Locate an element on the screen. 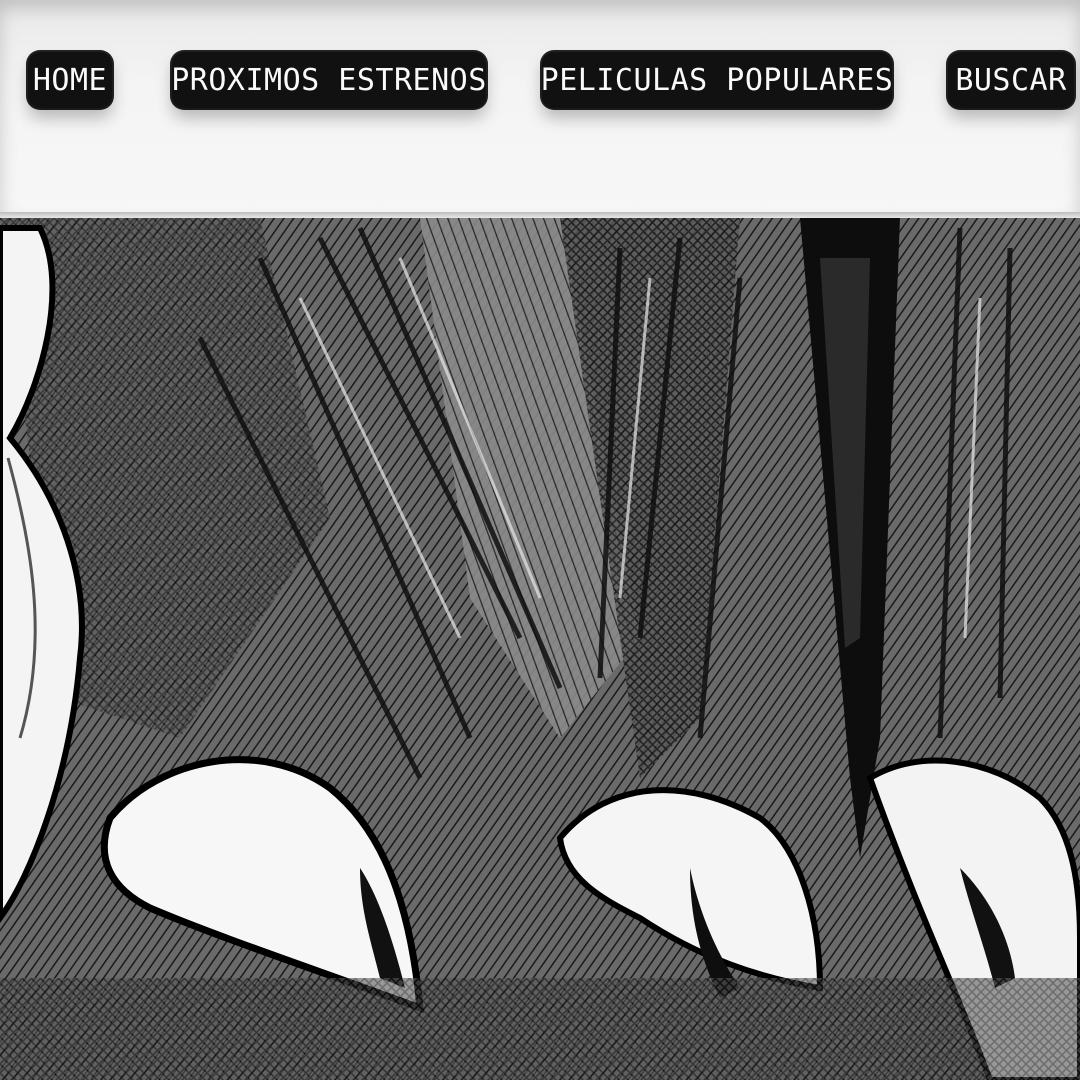 The width and height of the screenshot is (1080, 1080). nav-buscar-button: BUSCAR is located at coordinates (1011, 80).